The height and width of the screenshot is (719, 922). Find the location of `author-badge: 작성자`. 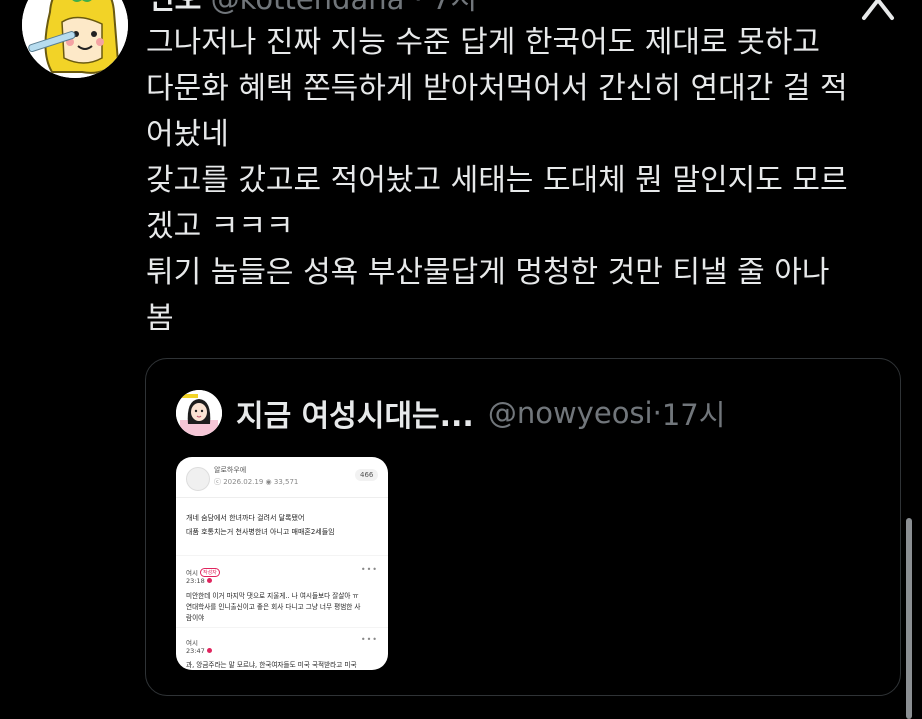

author-badge: 작성자 is located at coordinates (209, 572).